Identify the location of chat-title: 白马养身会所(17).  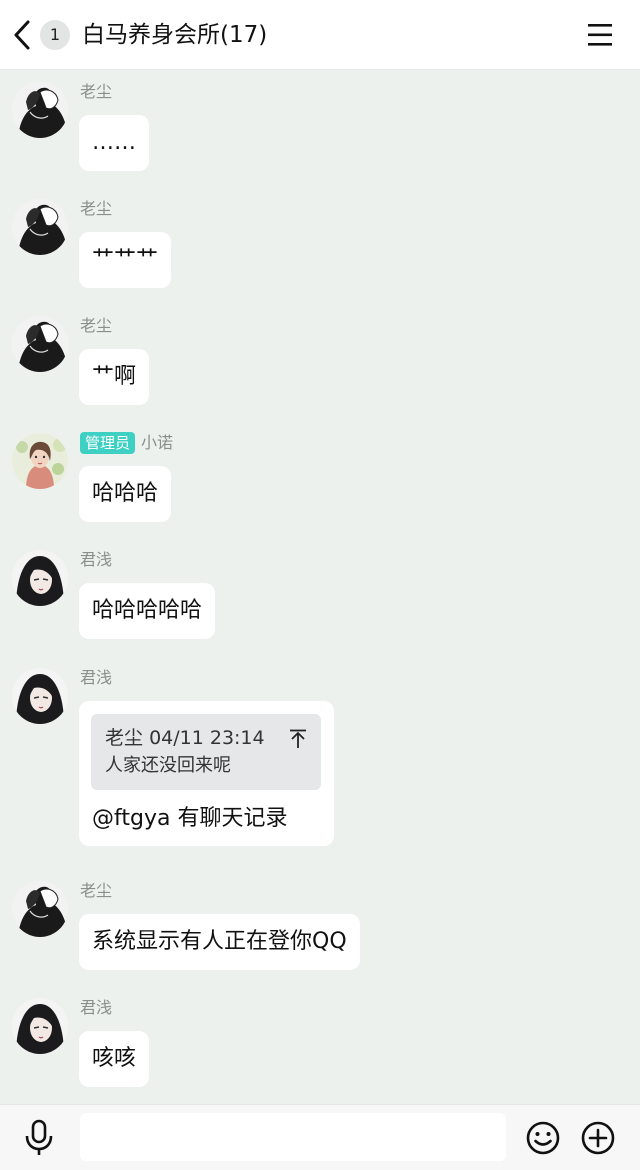
(175, 35).